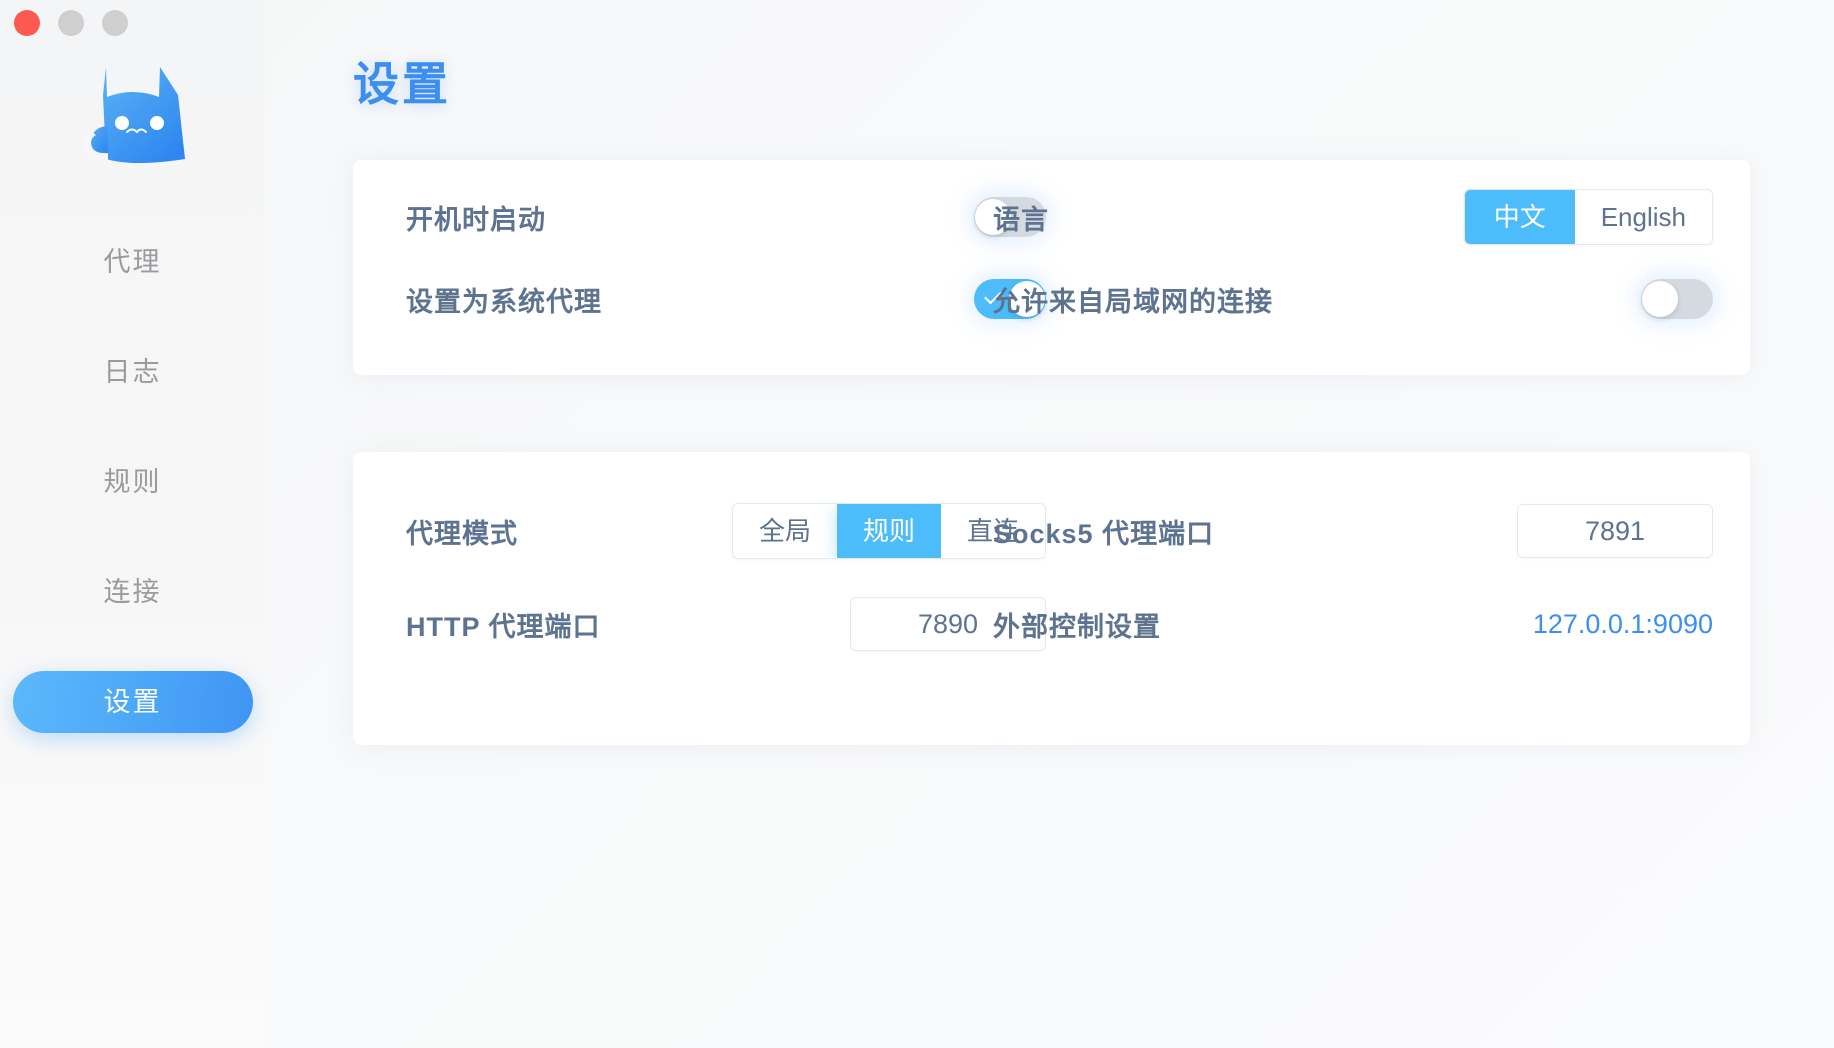 Image resolution: width=1834 pixels, height=1048 pixels. Describe the element at coordinates (726, 217) in the screenshot. I see `startup-row: 开机时启动` at that location.